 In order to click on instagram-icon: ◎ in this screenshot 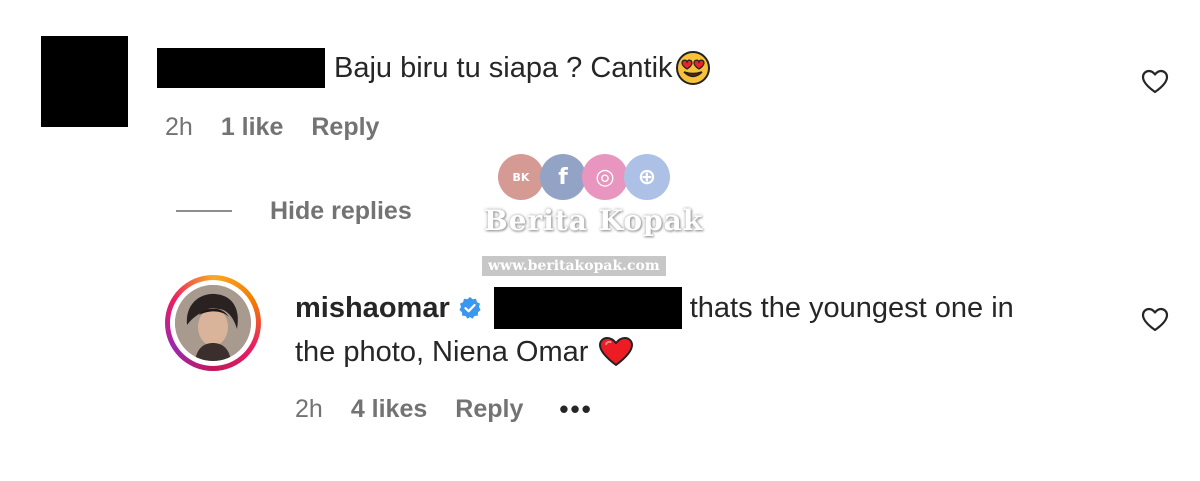, I will do `click(605, 177)`.